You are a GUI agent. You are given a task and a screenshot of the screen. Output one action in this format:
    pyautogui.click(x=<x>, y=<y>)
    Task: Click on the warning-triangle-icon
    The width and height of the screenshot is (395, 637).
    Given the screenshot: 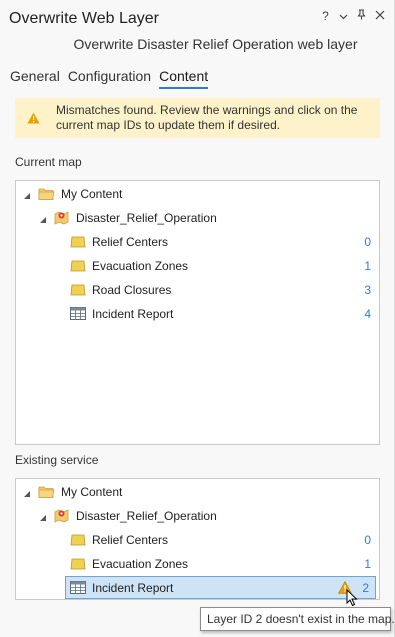 What is the action you would take?
    pyautogui.click(x=30, y=118)
    